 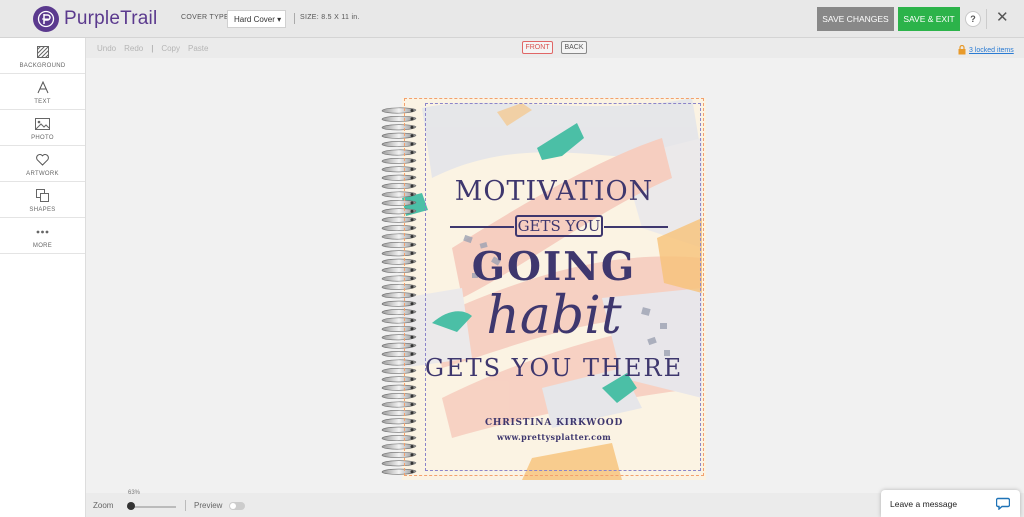 I want to click on sidebar-item-label: MORE, so click(x=42, y=246).